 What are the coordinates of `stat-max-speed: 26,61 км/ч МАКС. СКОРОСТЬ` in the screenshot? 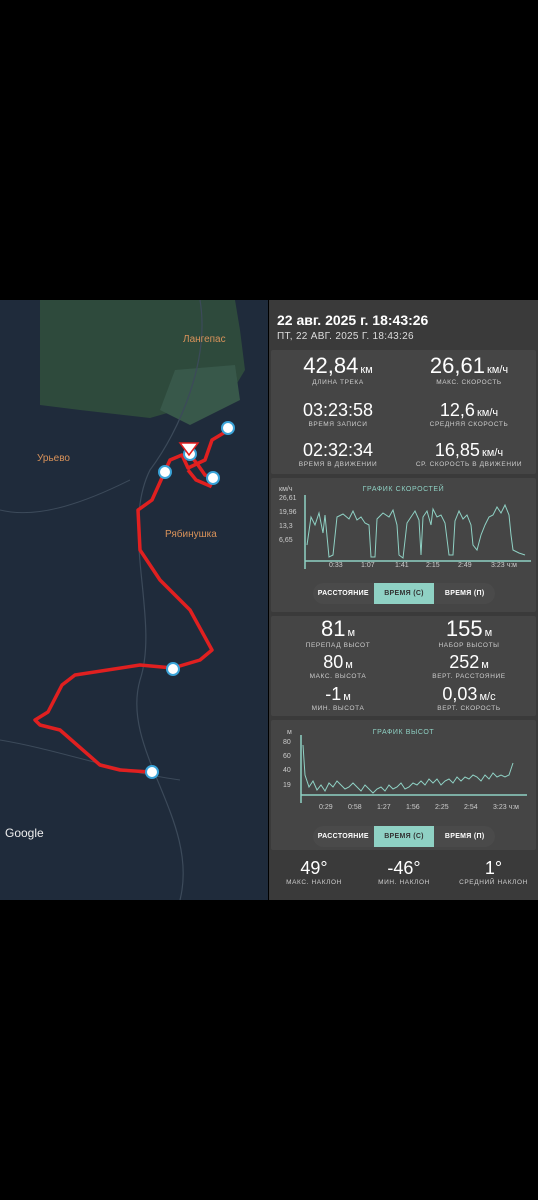 It's located at (469, 369).